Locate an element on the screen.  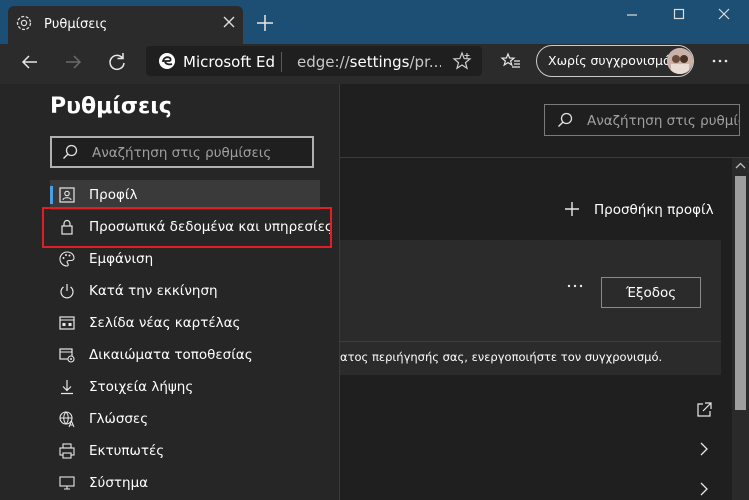
sidebar-item-label: Γλώσσες is located at coordinates (119, 419).